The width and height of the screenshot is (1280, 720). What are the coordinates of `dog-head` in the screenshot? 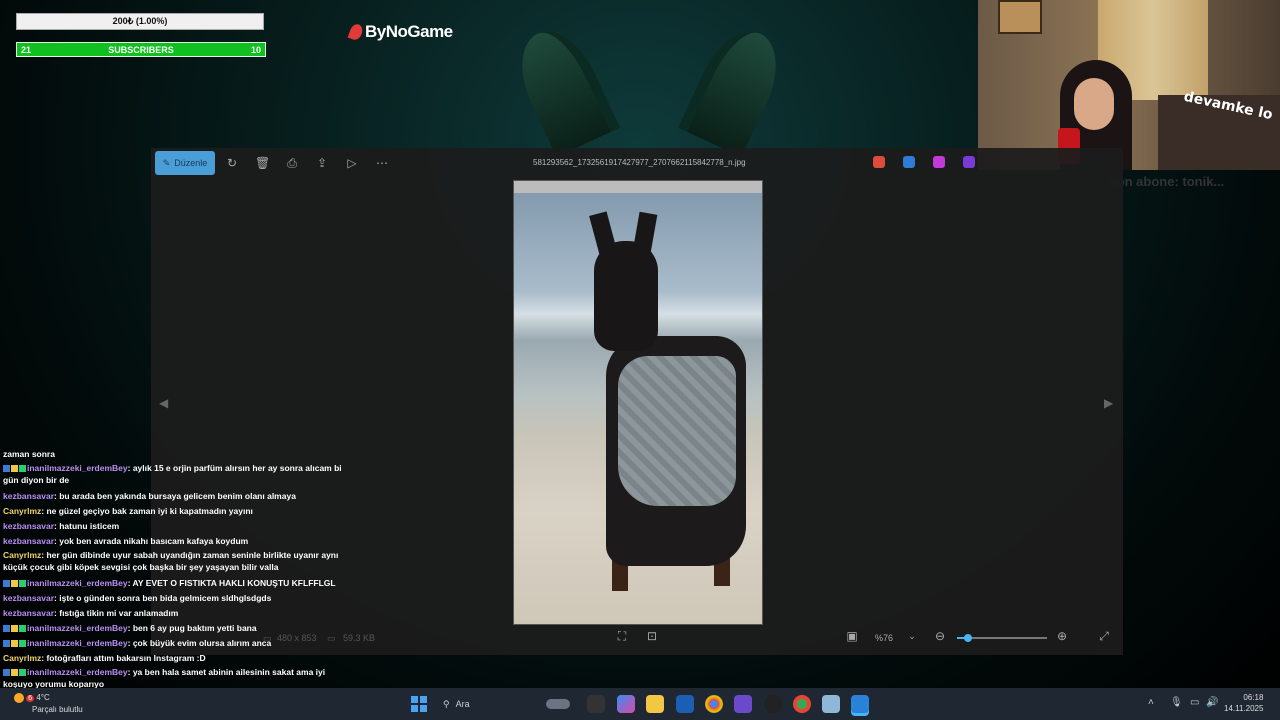 It's located at (626, 296).